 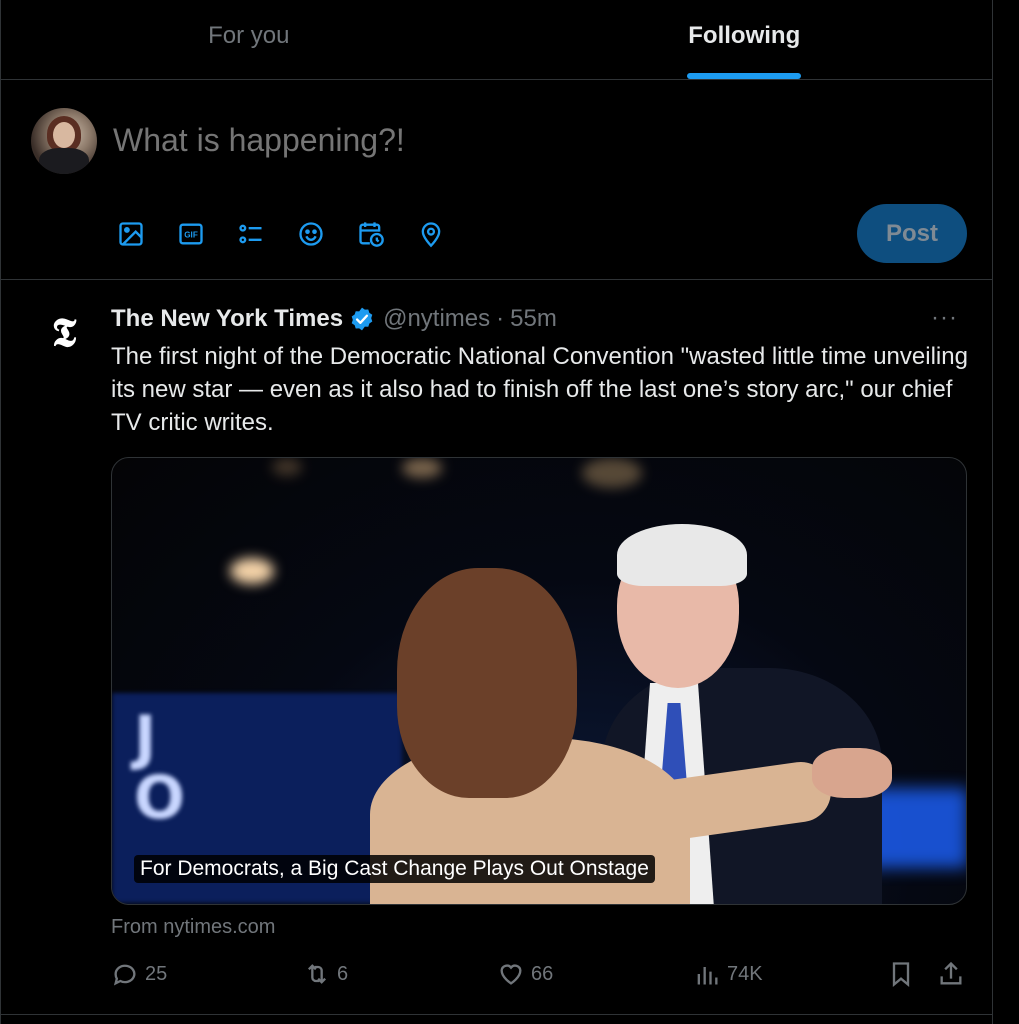 I want to click on schedule-icon, so click(x=383, y=234).